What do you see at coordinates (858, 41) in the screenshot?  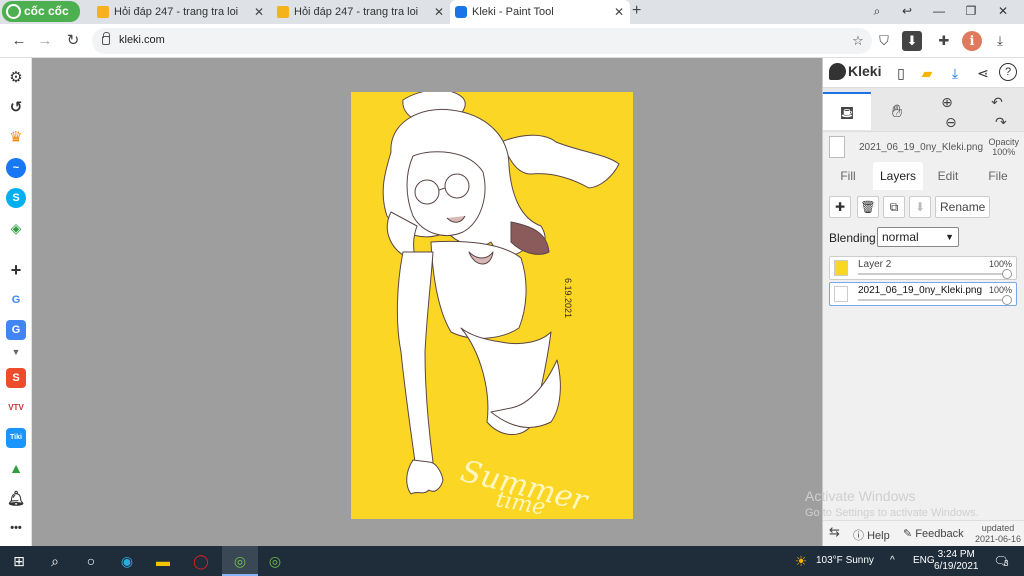 I see `bookmark-star-icon: ☆` at bounding box center [858, 41].